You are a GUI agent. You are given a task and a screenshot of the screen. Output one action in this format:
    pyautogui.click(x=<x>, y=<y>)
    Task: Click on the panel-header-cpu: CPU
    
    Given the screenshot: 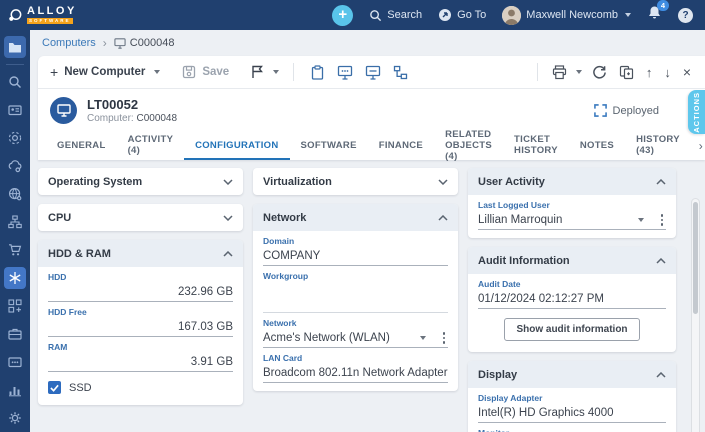 What is the action you would take?
    pyautogui.click(x=140, y=217)
    